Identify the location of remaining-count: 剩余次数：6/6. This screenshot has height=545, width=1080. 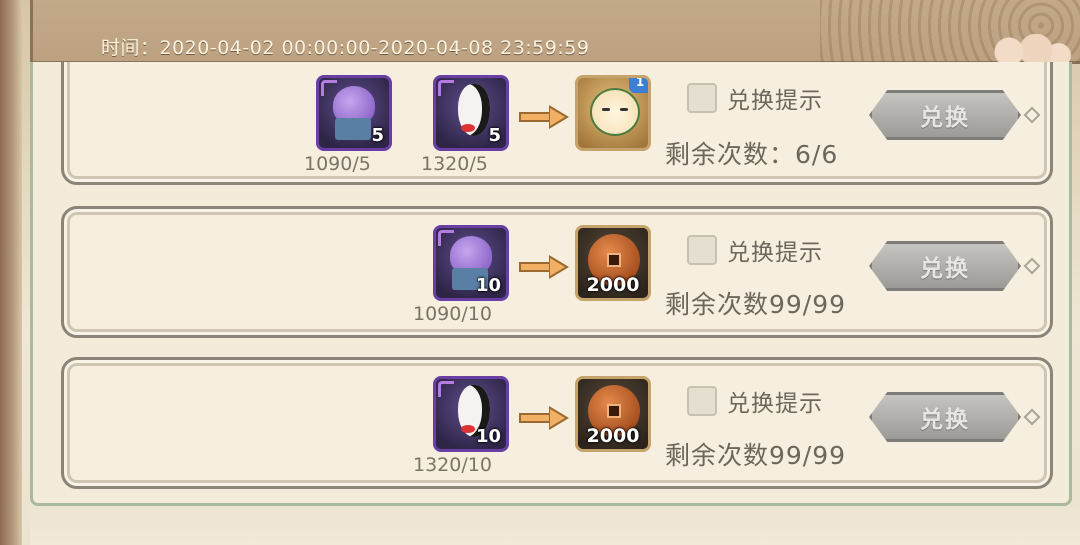
(752, 154).